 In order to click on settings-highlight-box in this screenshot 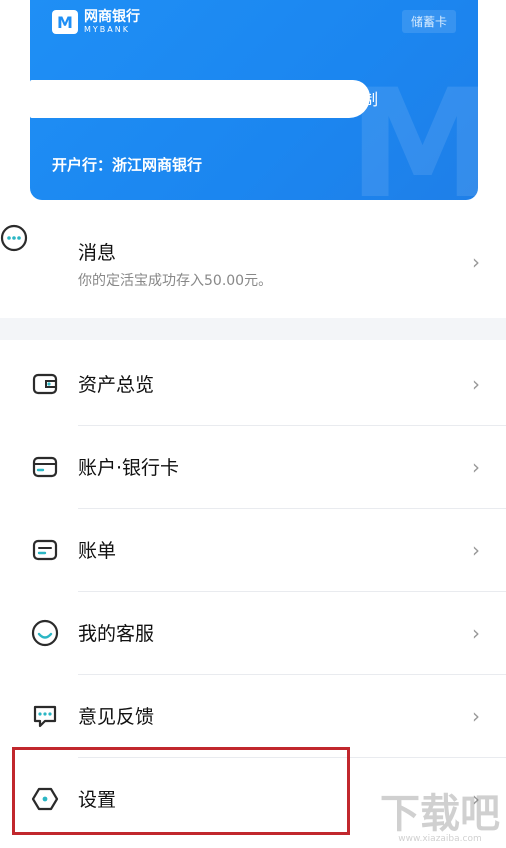, I will do `click(181, 791)`.